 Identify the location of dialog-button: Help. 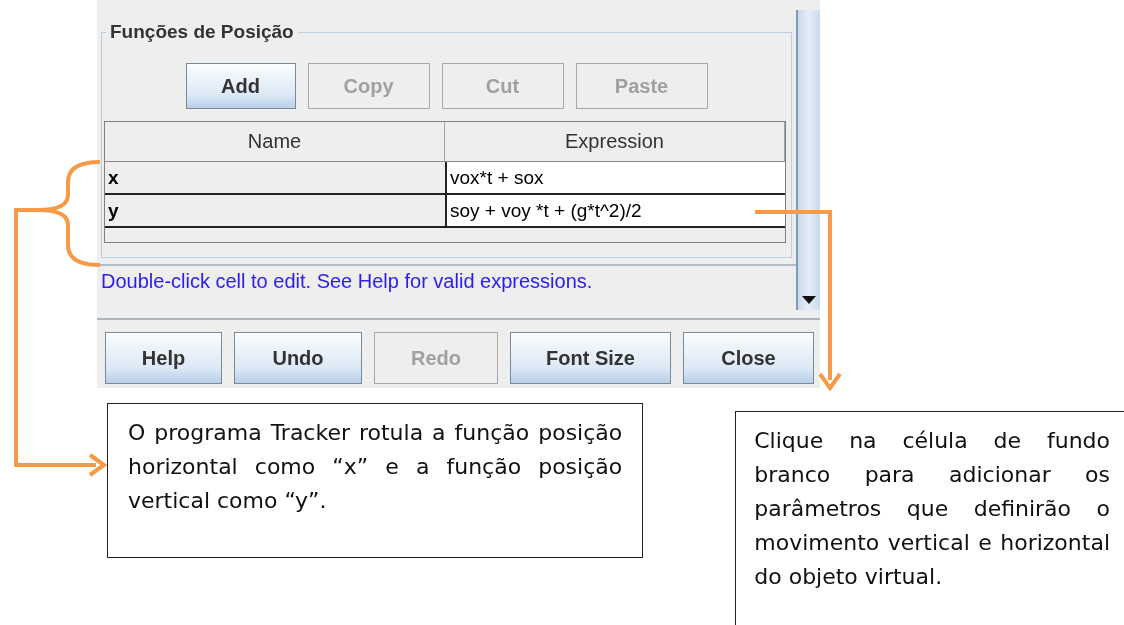
(163, 358).